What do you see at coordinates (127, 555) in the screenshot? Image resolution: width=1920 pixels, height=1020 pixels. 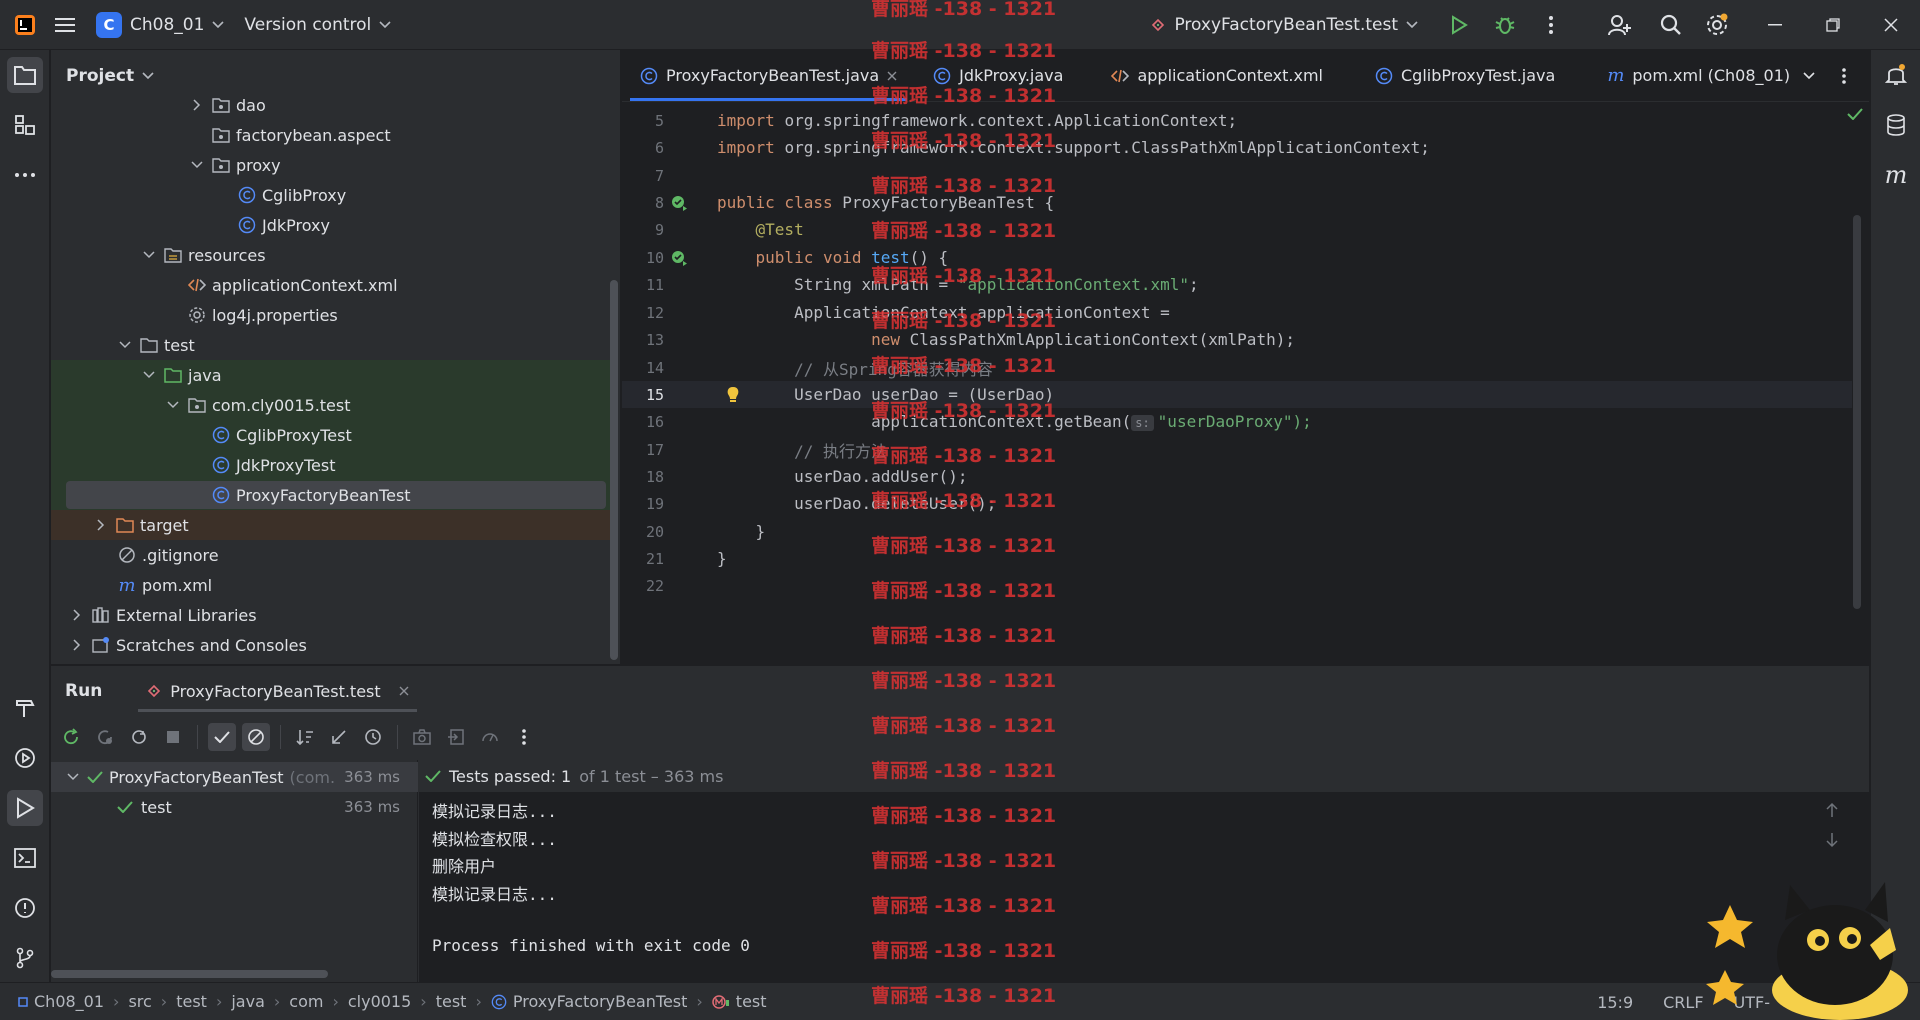 I see `ignore-file-icon` at bounding box center [127, 555].